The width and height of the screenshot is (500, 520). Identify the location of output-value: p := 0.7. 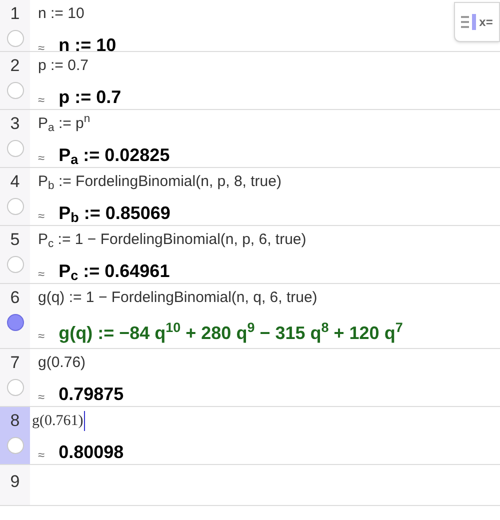
(90, 97).